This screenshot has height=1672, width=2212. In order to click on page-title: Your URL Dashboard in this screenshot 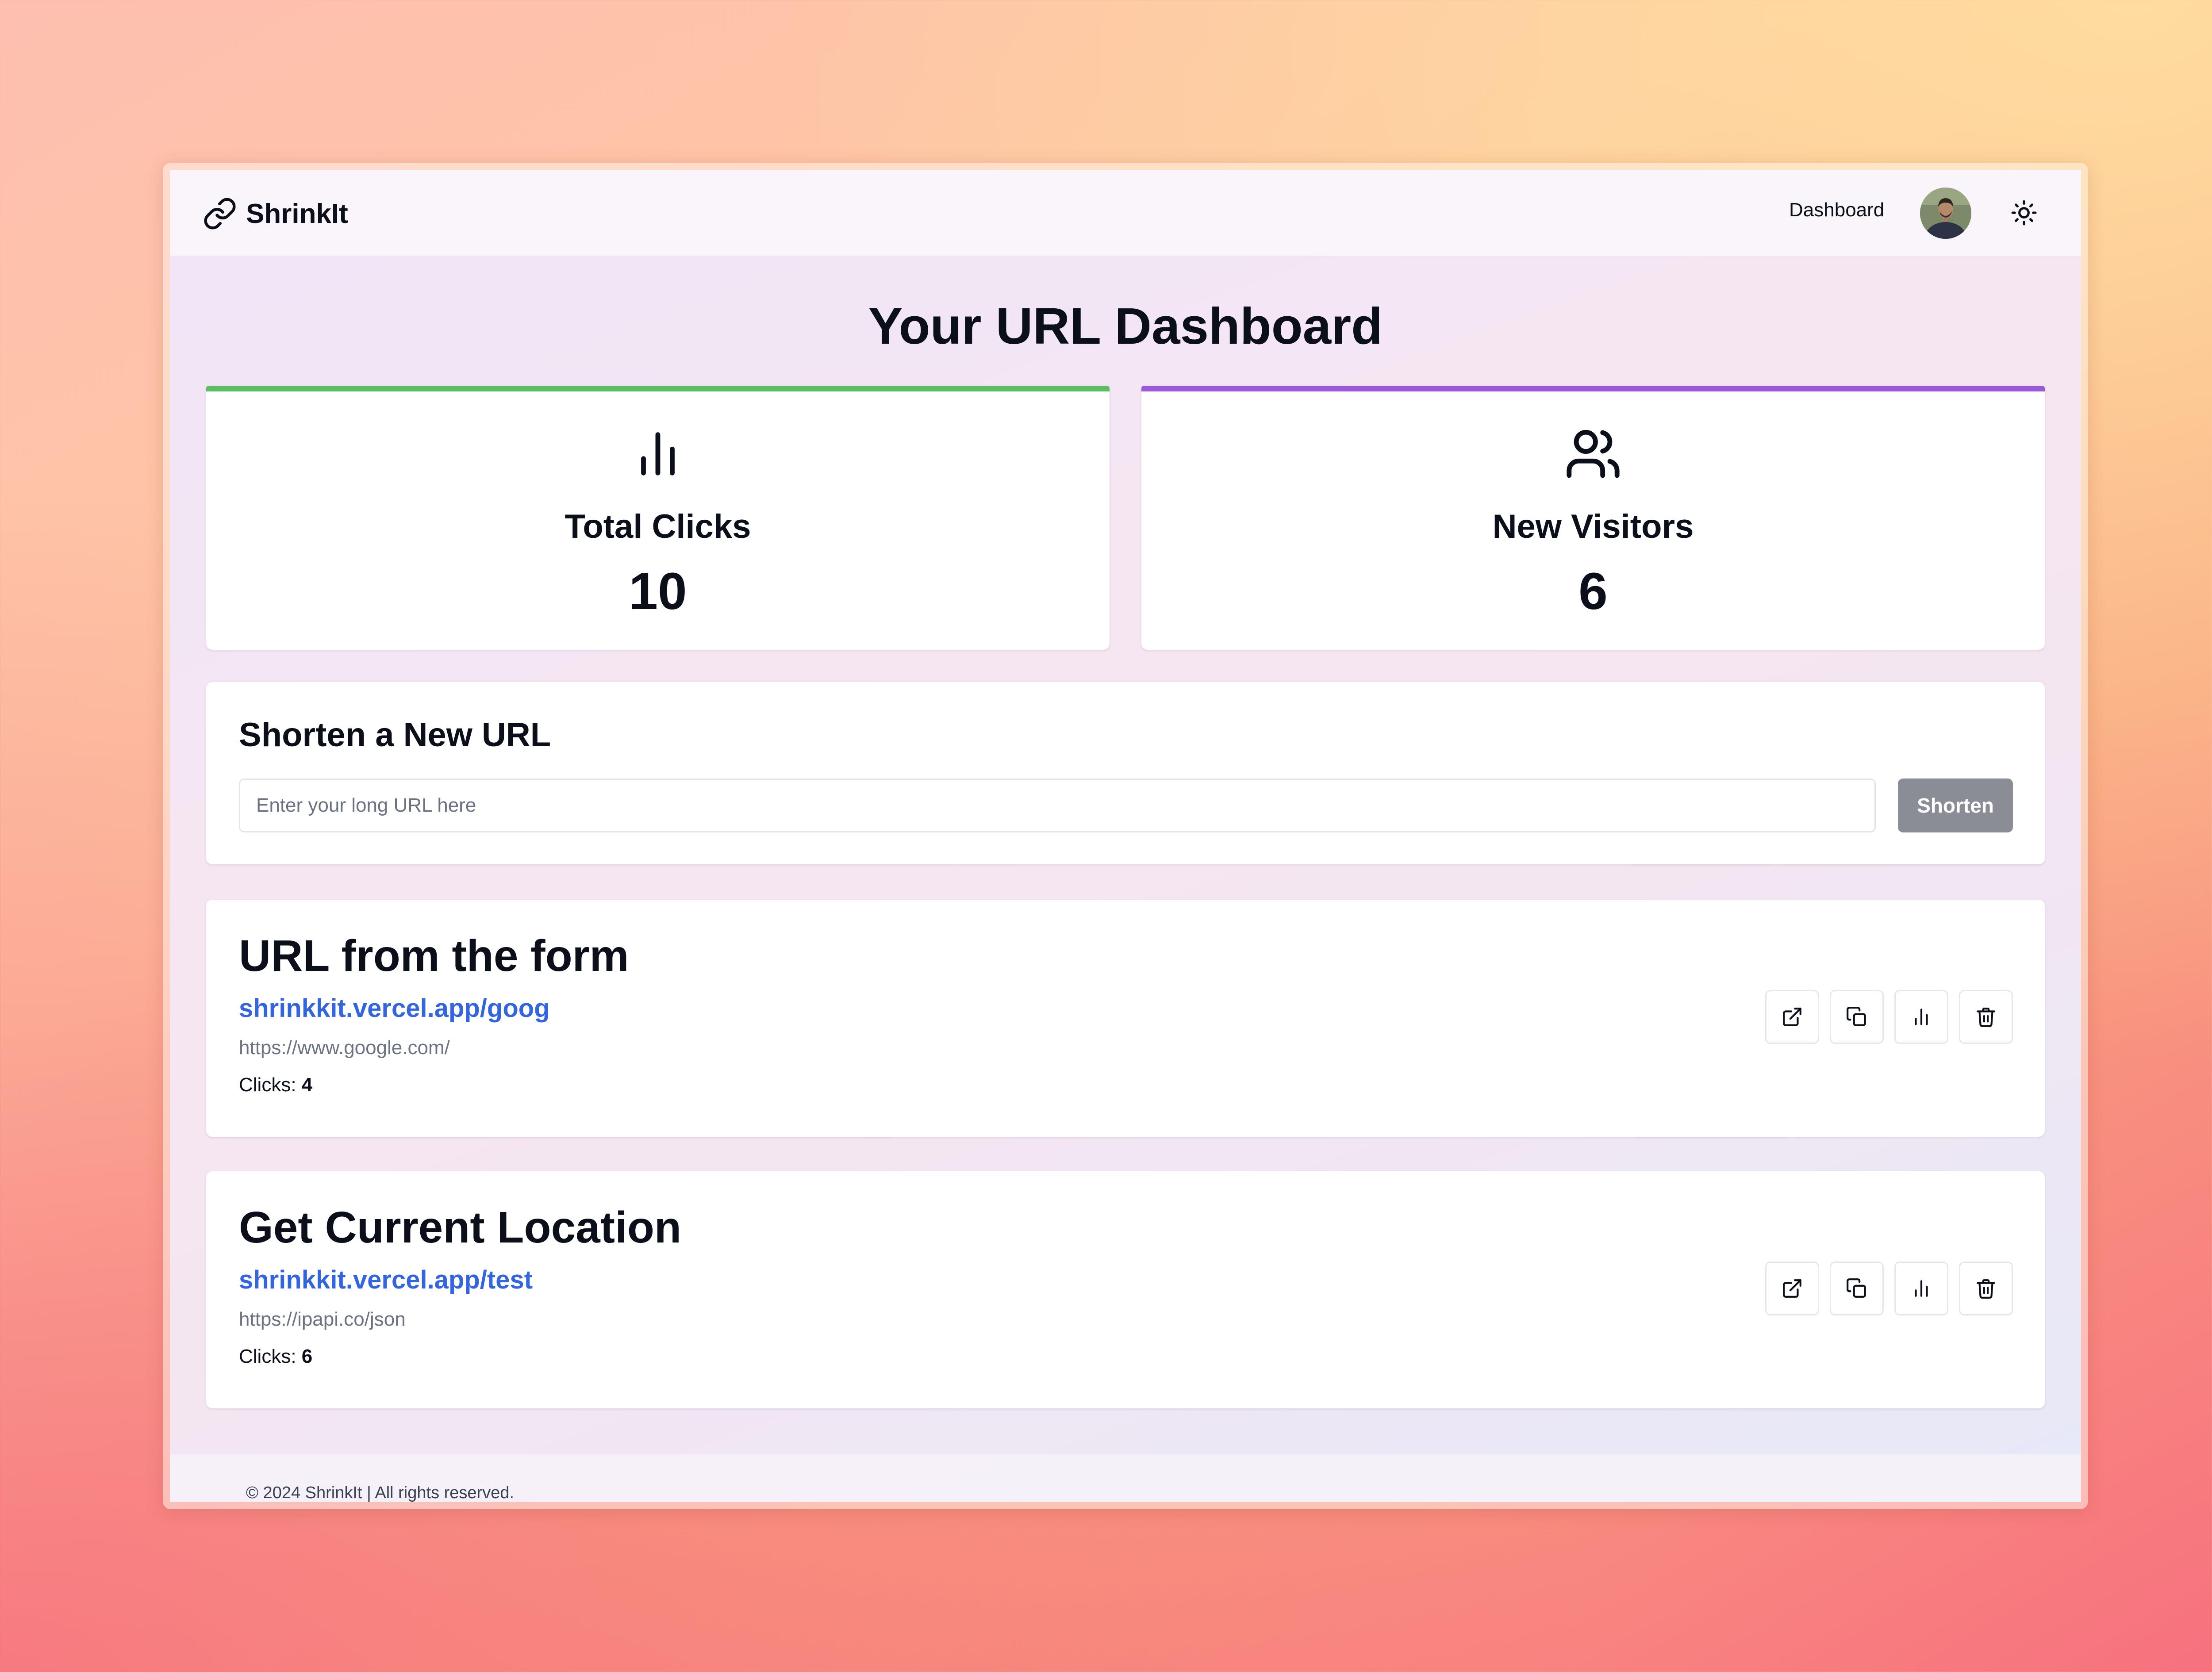, I will do `click(1126, 326)`.